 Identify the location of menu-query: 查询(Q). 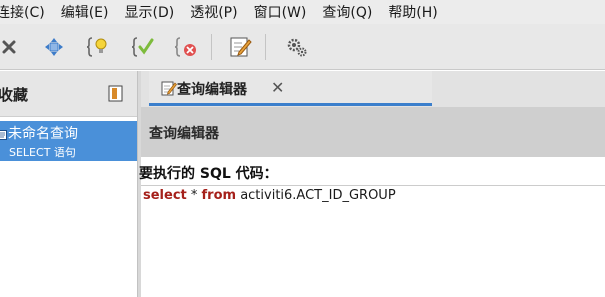
(347, 12).